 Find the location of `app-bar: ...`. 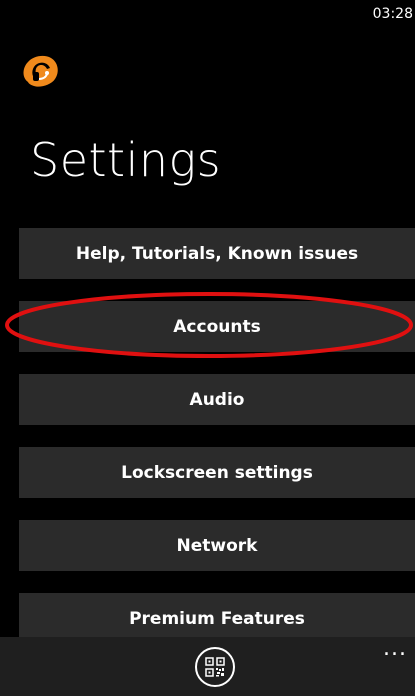

app-bar: ... is located at coordinates (207, 666).